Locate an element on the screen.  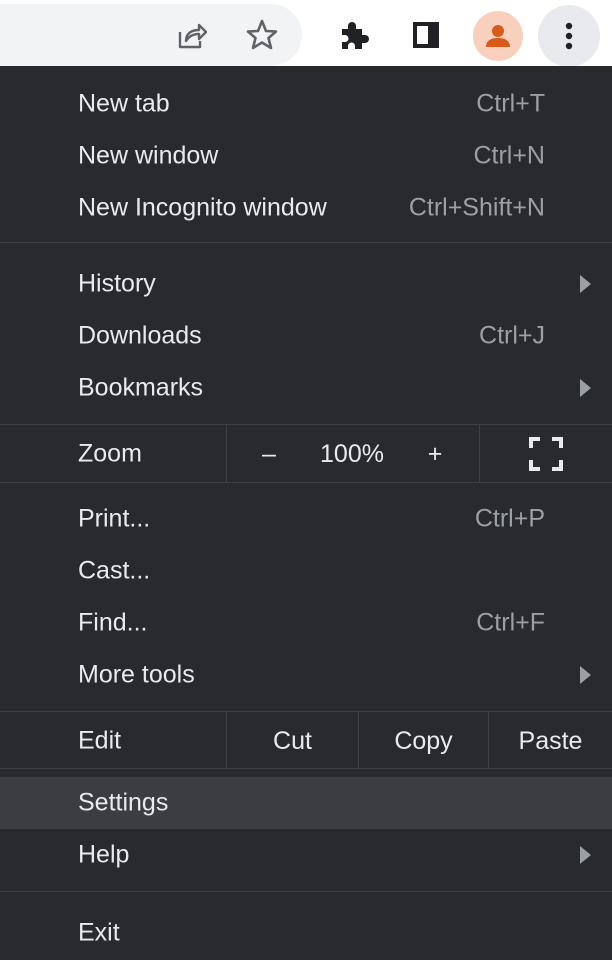
puzzle-extensions-icon is located at coordinates (354, 35).